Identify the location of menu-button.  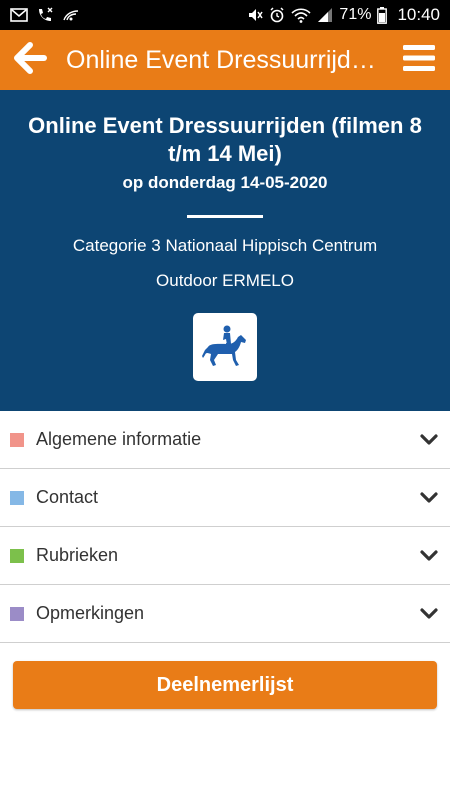
(419, 60).